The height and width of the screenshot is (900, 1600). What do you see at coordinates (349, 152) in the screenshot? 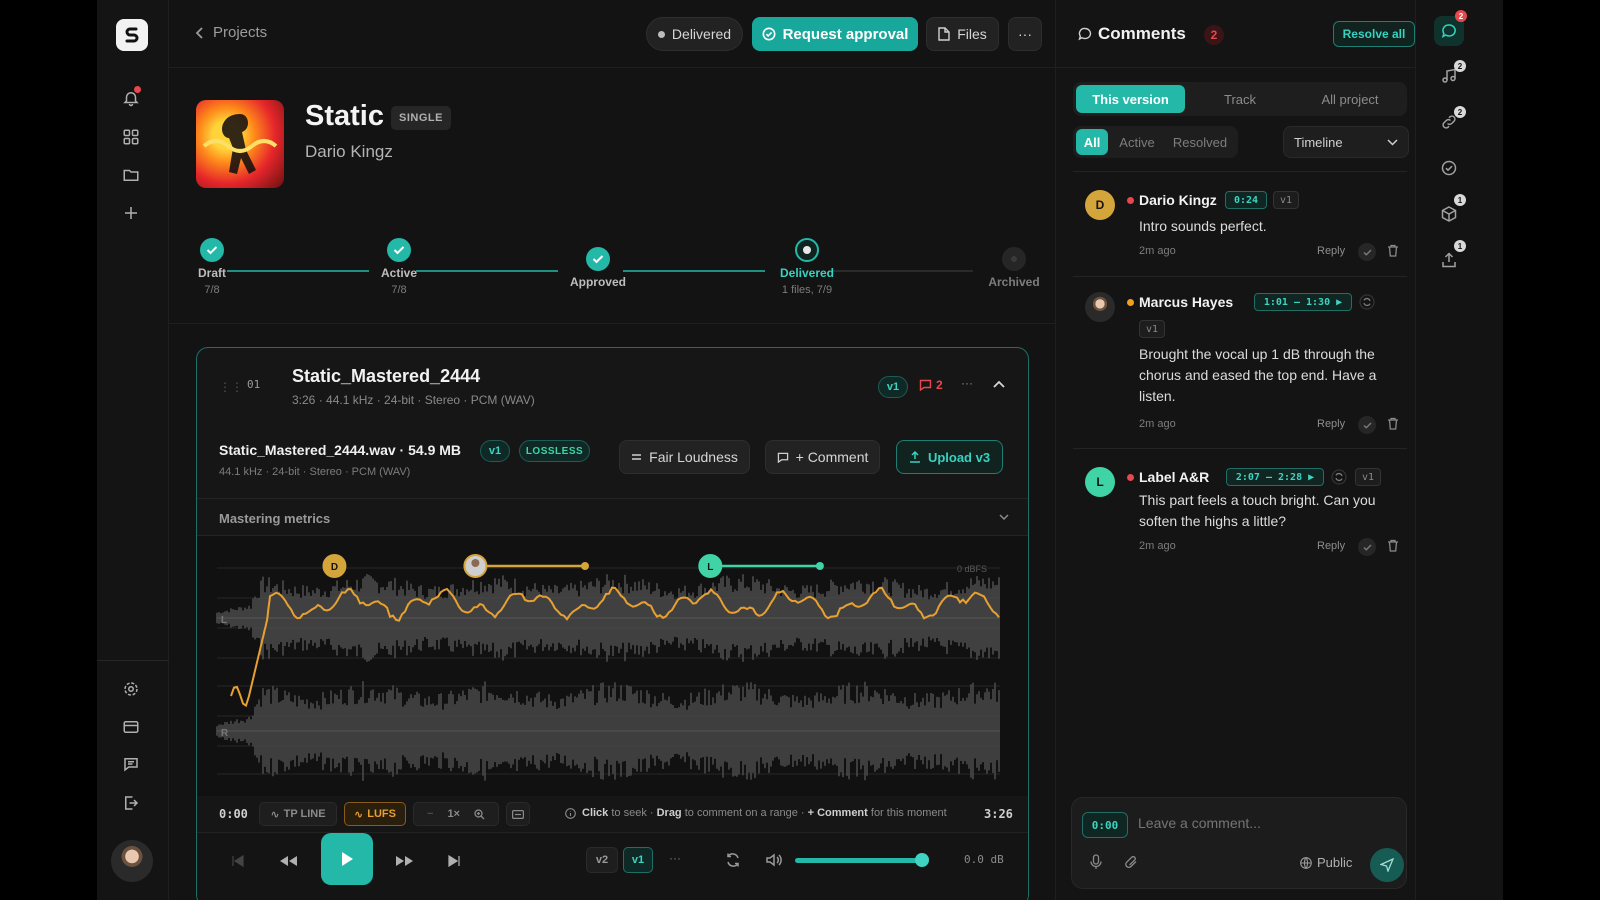
I see `release-artist: Dario Kingz` at bounding box center [349, 152].